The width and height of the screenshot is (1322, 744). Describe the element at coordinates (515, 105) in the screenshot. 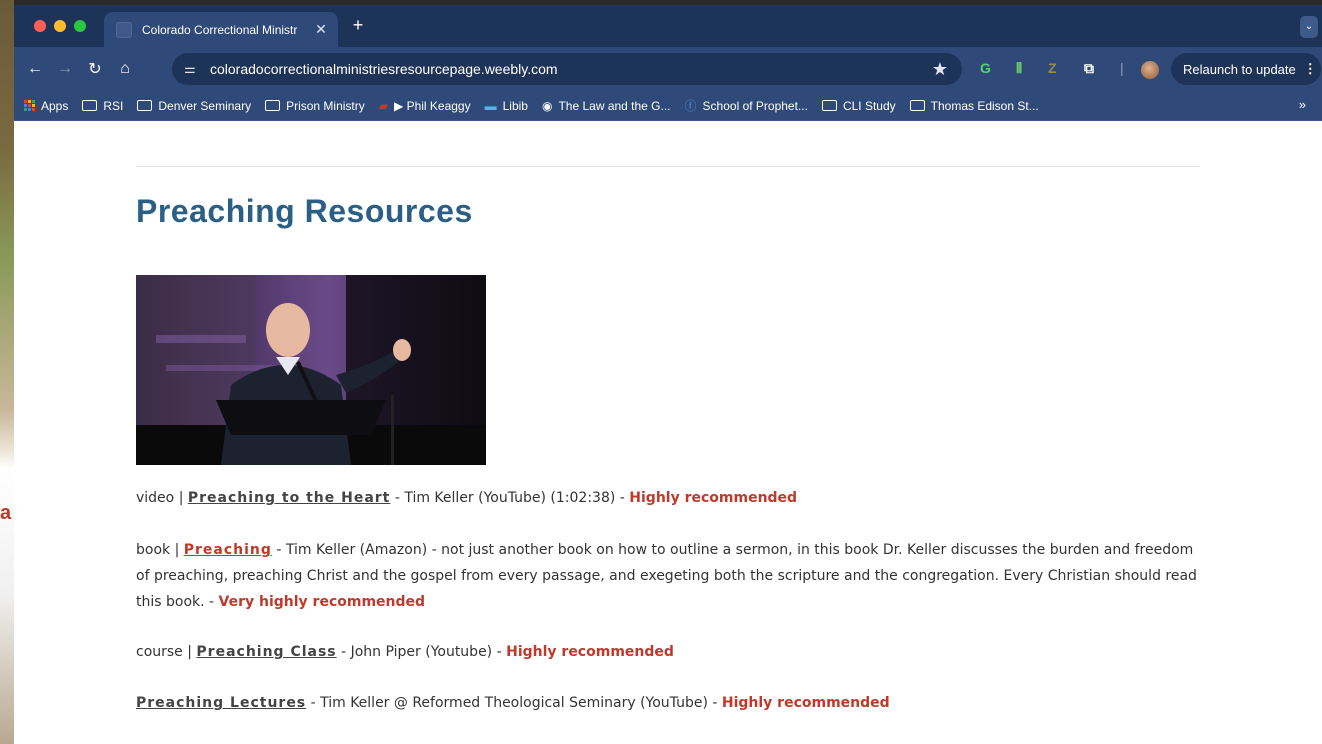

I see `bookmark-label: Libib` at that location.